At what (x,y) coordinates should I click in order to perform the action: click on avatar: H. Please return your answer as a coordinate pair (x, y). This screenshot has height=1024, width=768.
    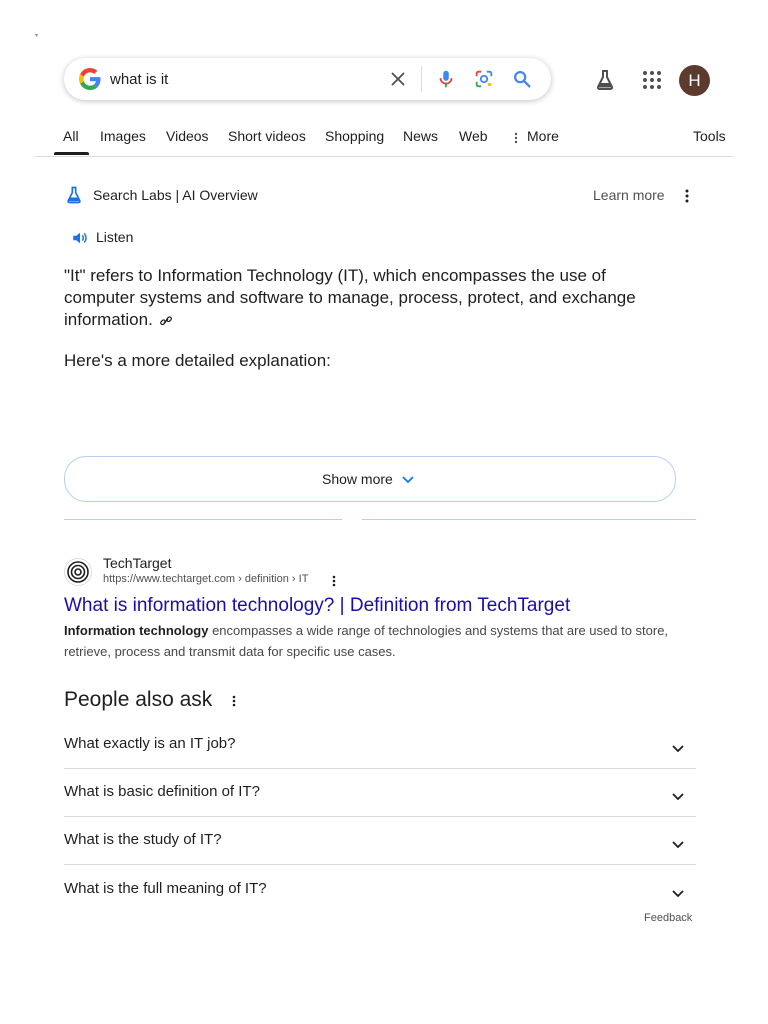
    Looking at the image, I should click on (694, 80).